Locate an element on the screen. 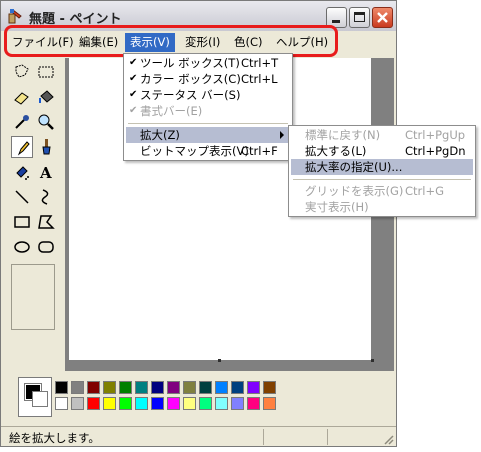  rounded-rectangle-tool is located at coordinates (46, 247).